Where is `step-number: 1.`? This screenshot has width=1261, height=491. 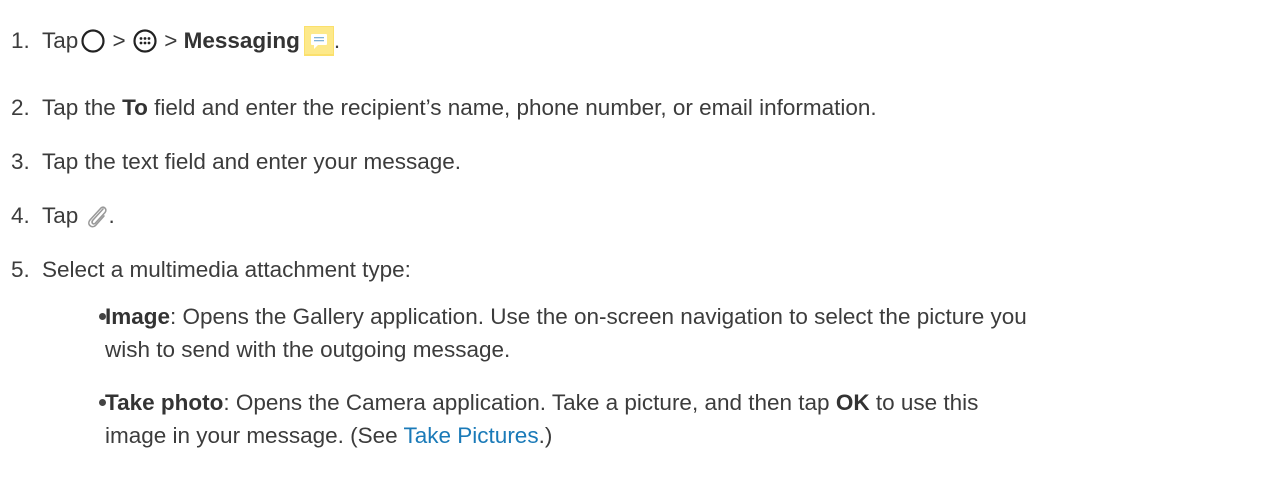
step-number: 1. is located at coordinates (20, 40).